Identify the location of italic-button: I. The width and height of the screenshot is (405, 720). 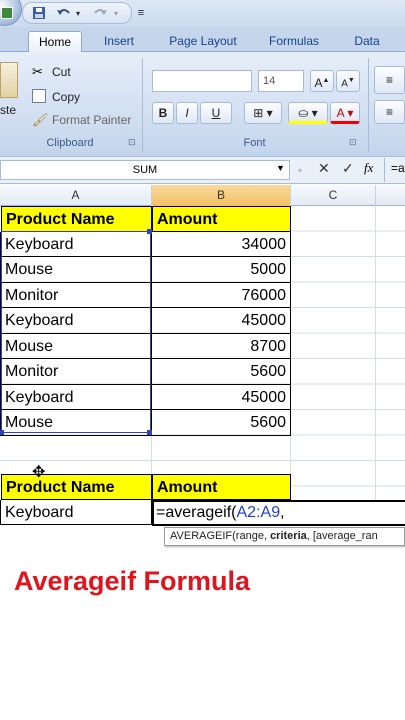
(187, 113).